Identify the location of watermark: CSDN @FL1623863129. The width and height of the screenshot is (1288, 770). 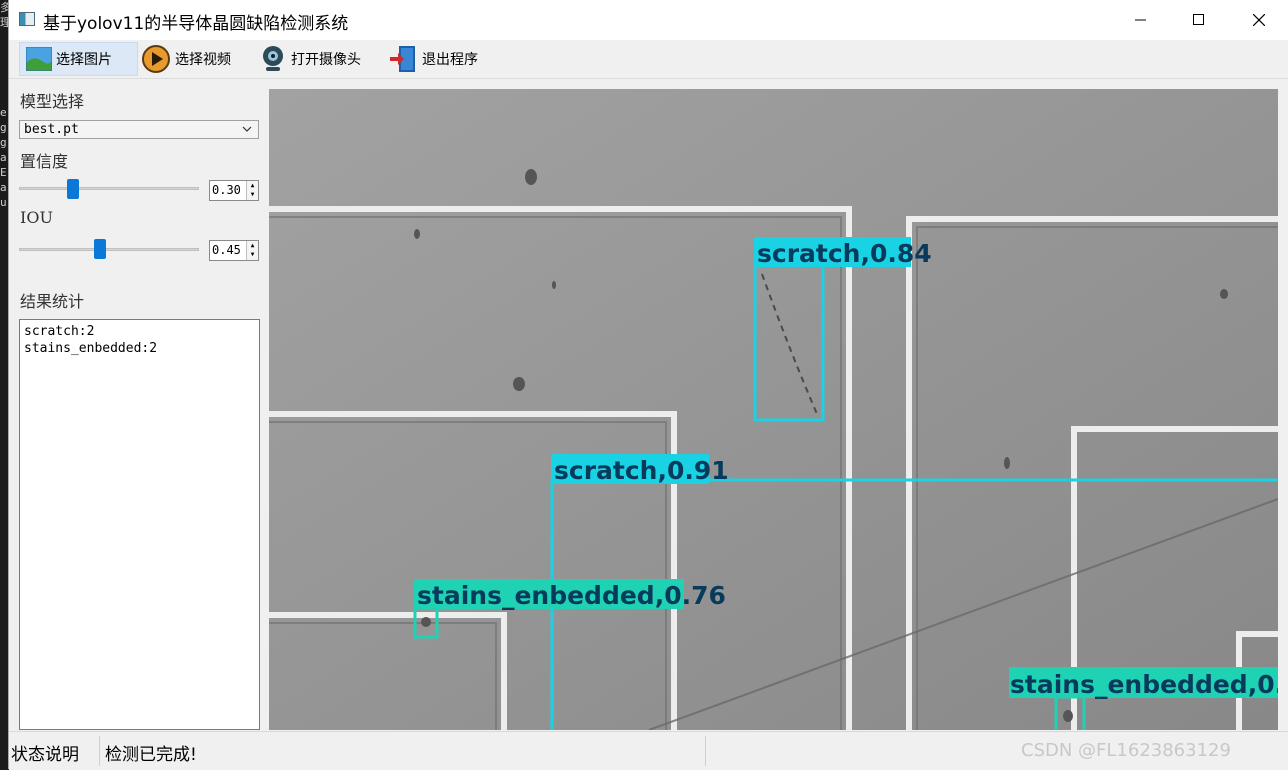
(1126, 750).